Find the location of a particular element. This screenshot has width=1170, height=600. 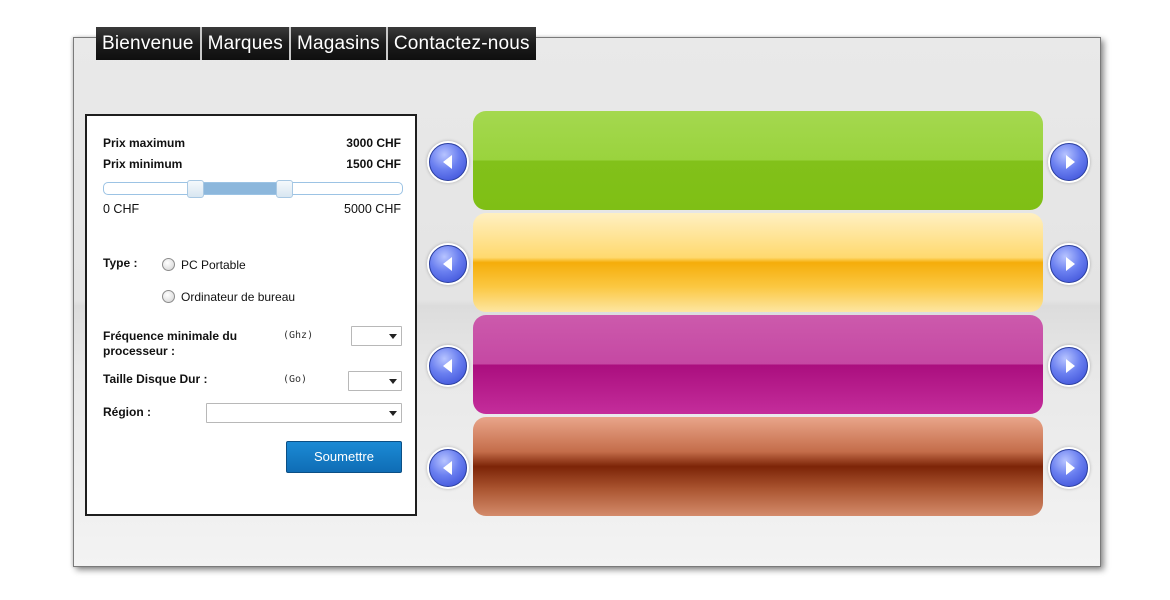

option-pc-portable-label: PC Portable is located at coordinates (213, 265).